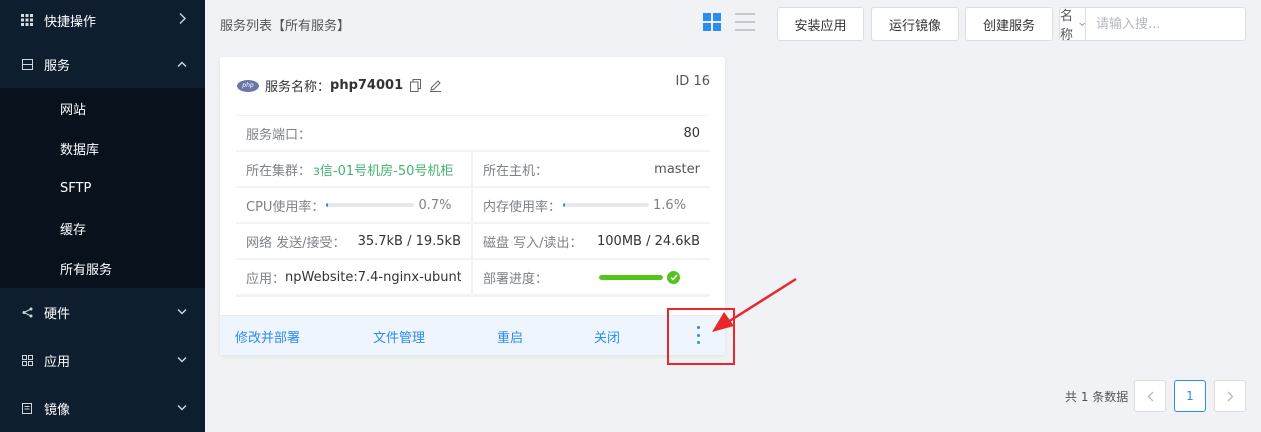 Image resolution: width=1261 pixels, height=432 pixels. Describe the element at coordinates (27, 20) in the screenshot. I see `grid-icon` at that location.